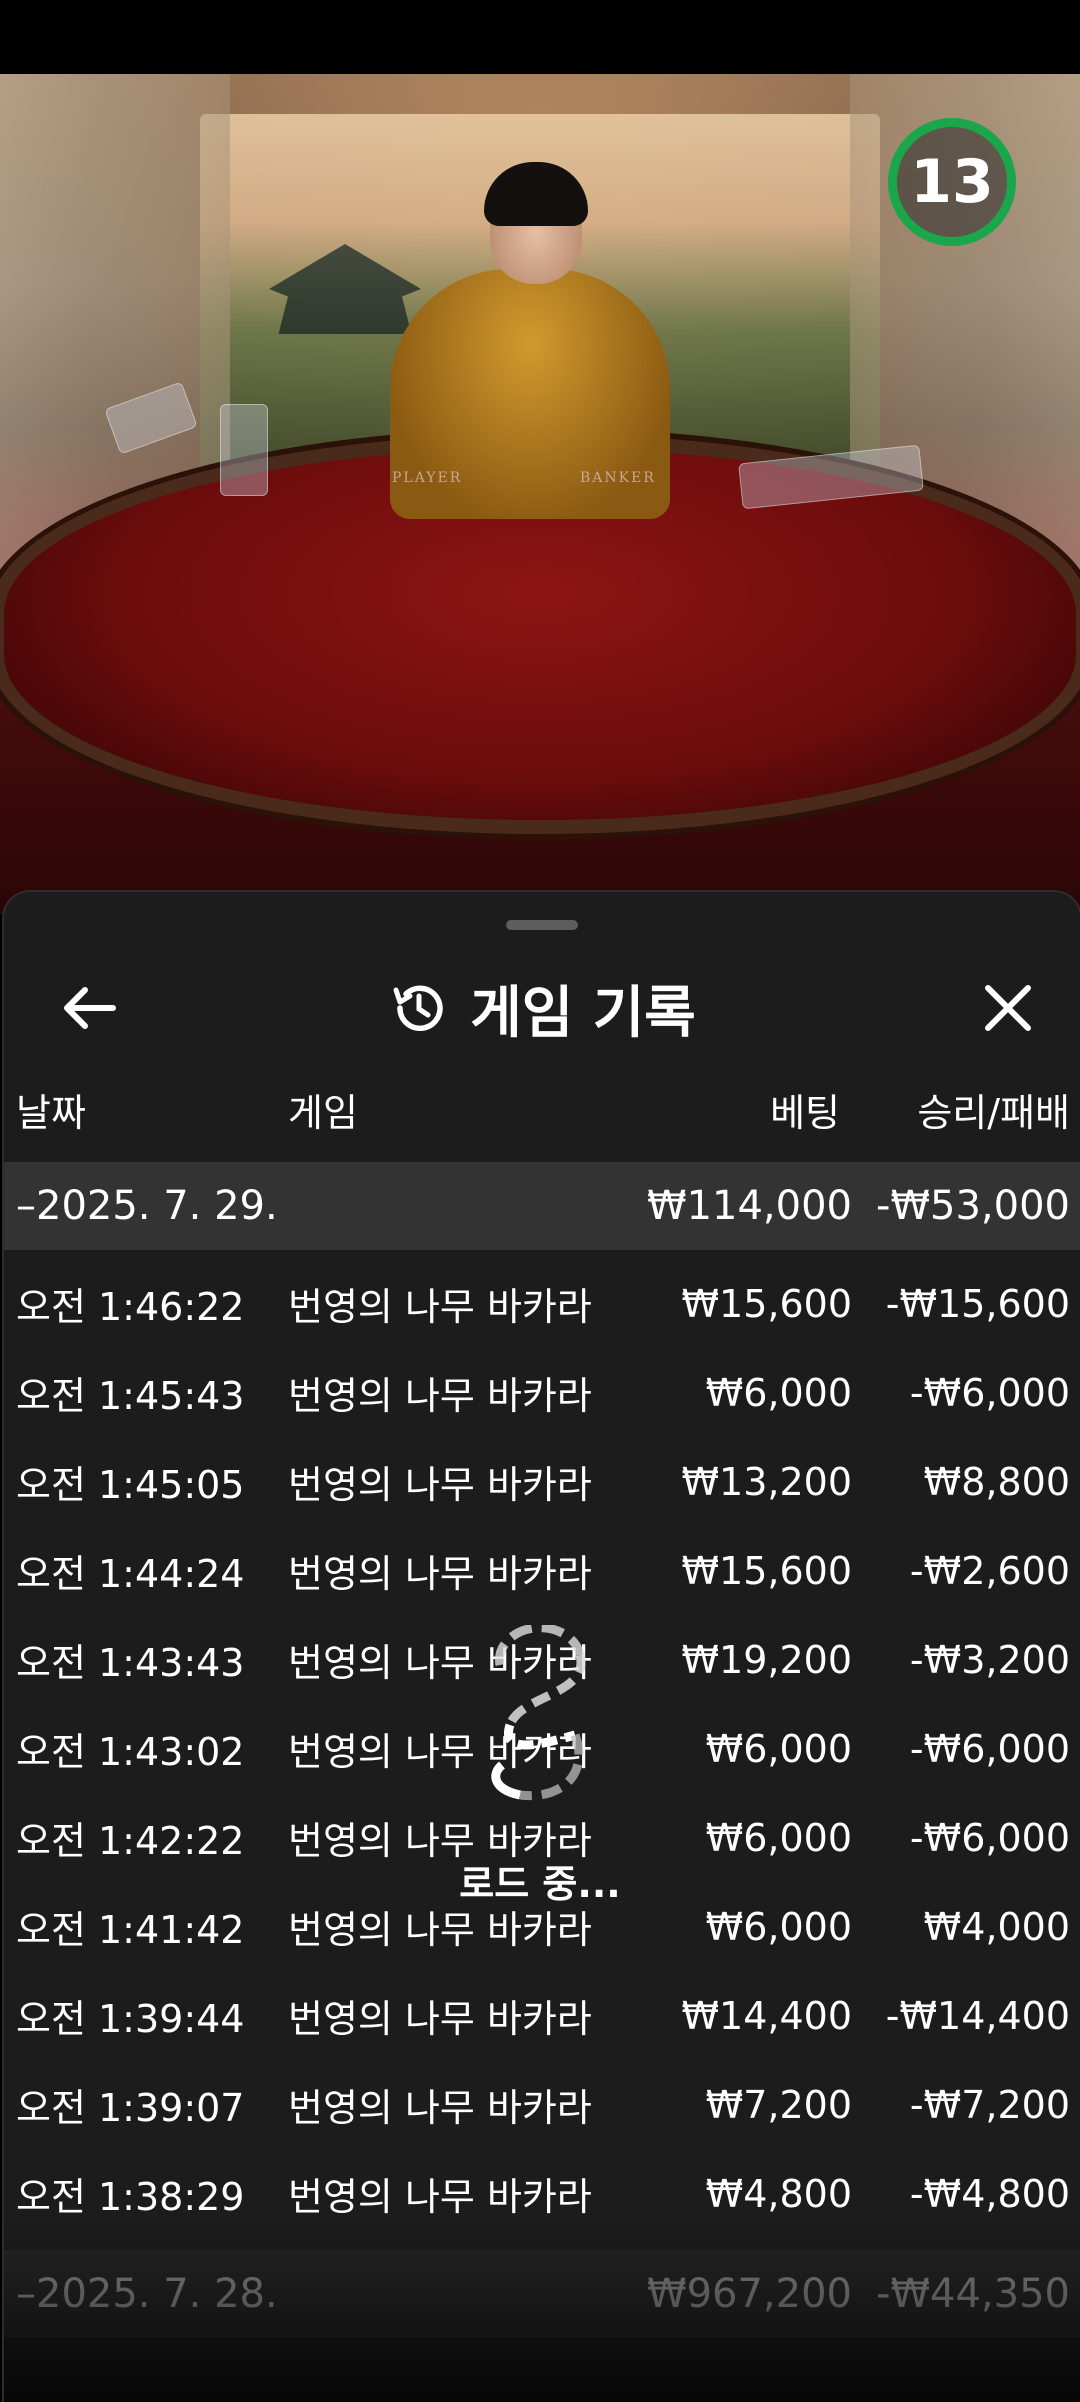  I want to click on close-button, so click(1008, 1008).